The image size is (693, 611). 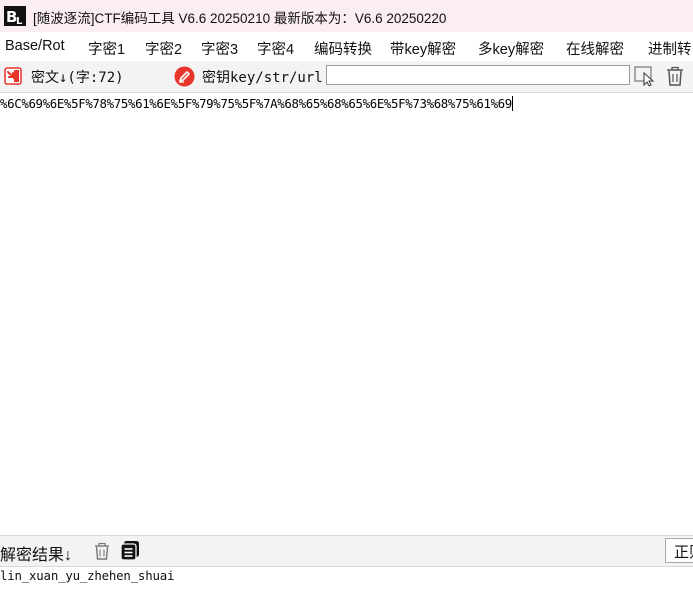 I want to click on result-toolbar: 解密结果↓ 正则, so click(x=346, y=551).